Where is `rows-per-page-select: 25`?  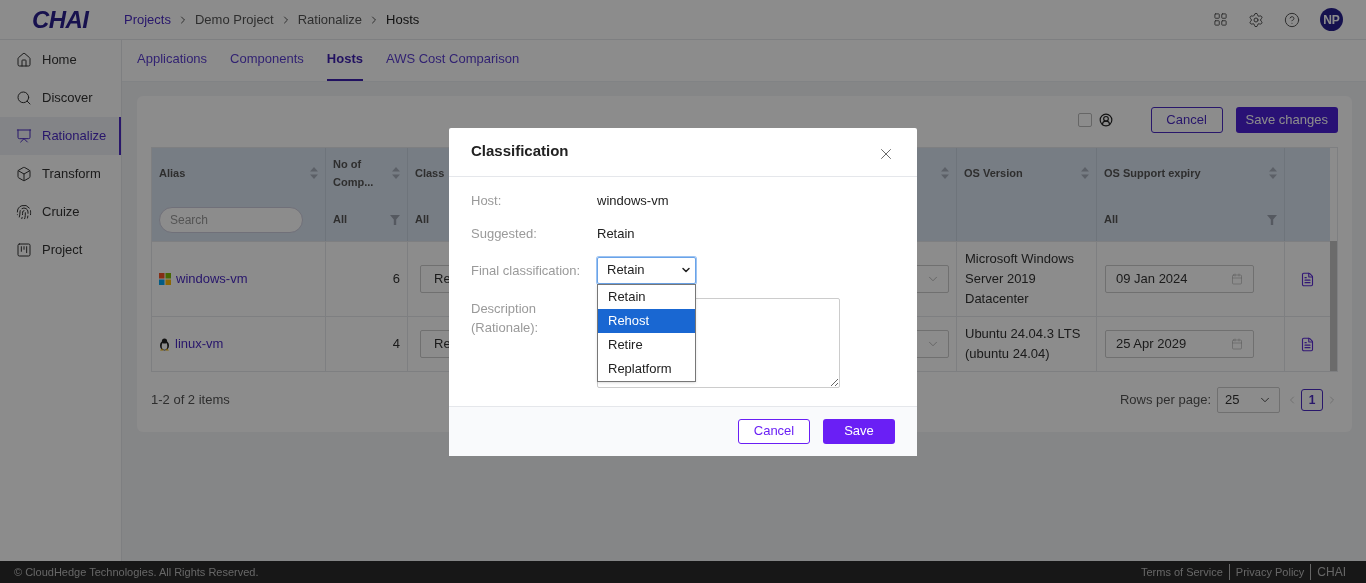
rows-per-page-select: 25 is located at coordinates (1248, 400).